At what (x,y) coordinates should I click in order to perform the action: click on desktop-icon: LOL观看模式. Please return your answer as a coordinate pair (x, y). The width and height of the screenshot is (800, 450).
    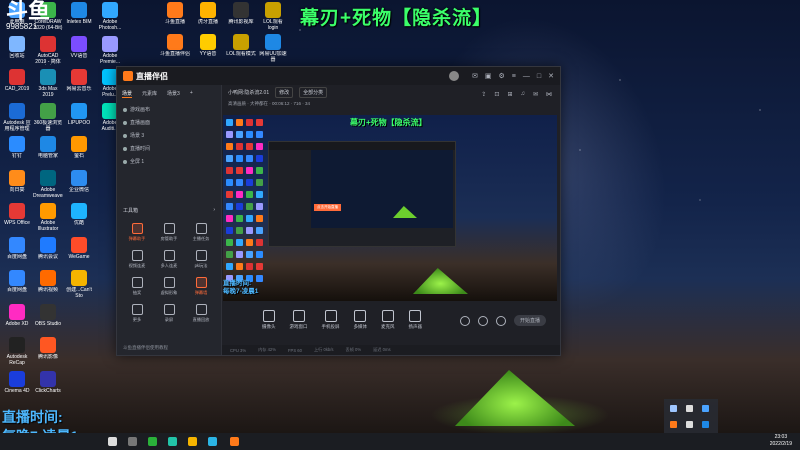
    Looking at the image, I should click on (241, 48).